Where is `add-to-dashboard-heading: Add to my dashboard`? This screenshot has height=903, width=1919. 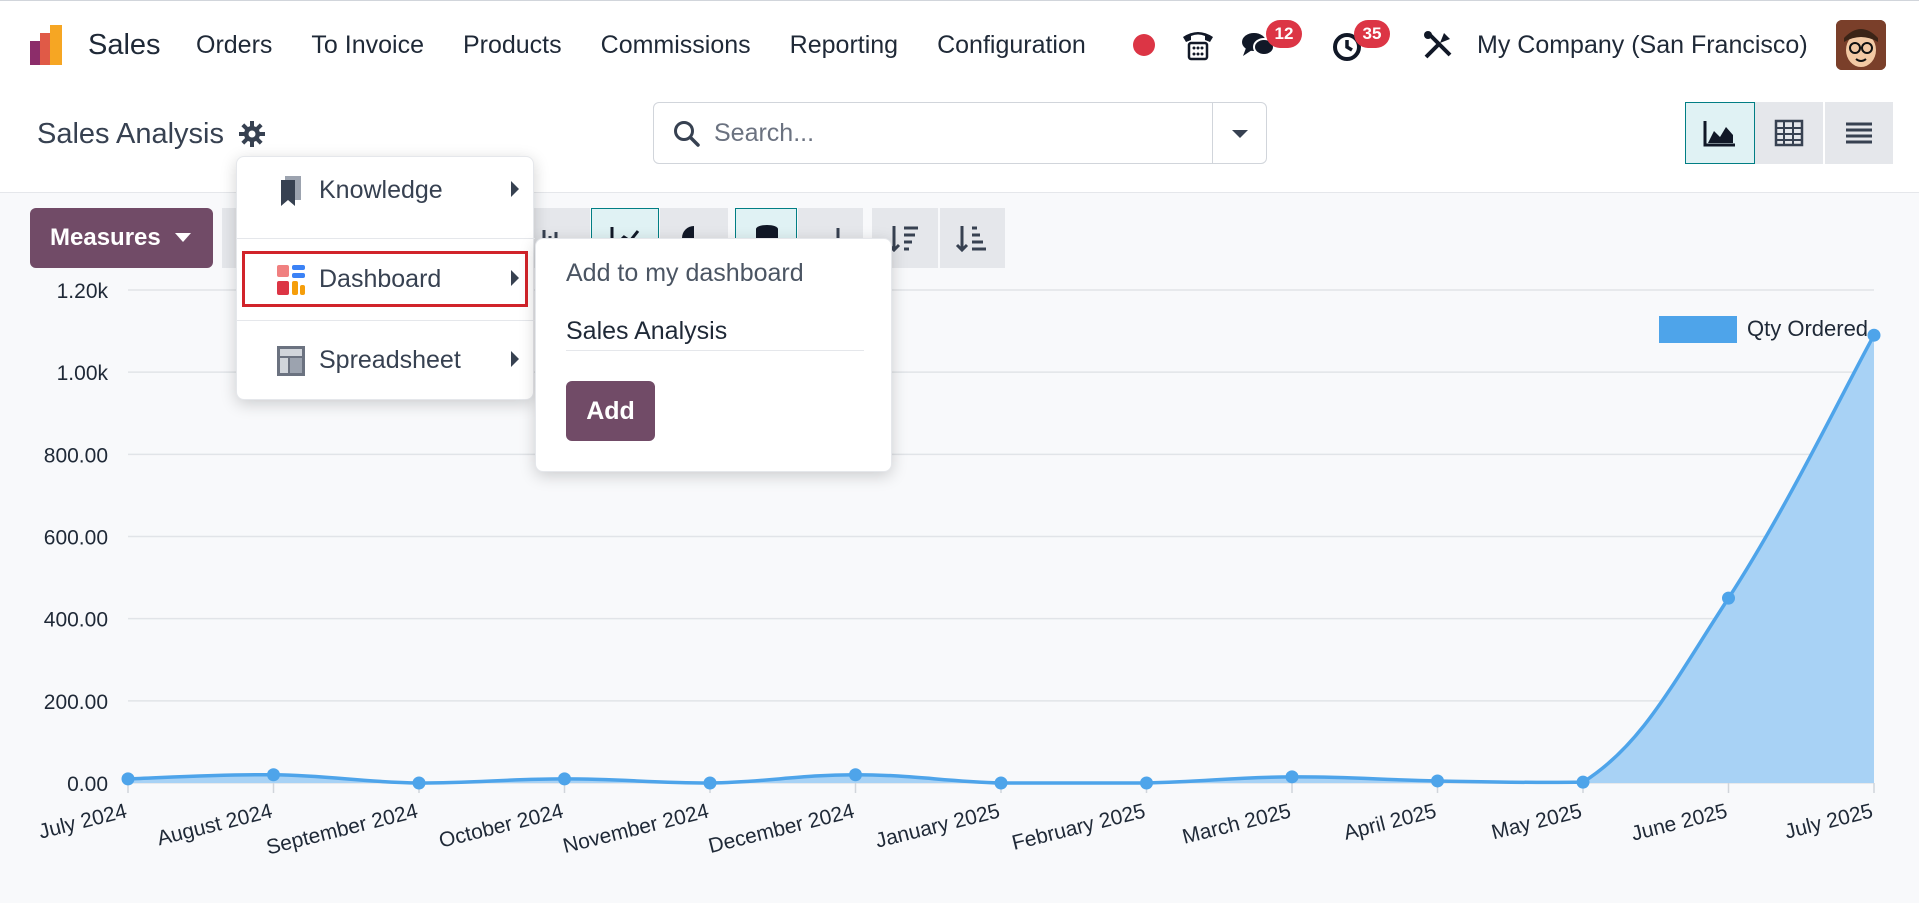
add-to-dashboard-heading: Add to my dashboard is located at coordinates (685, 273).